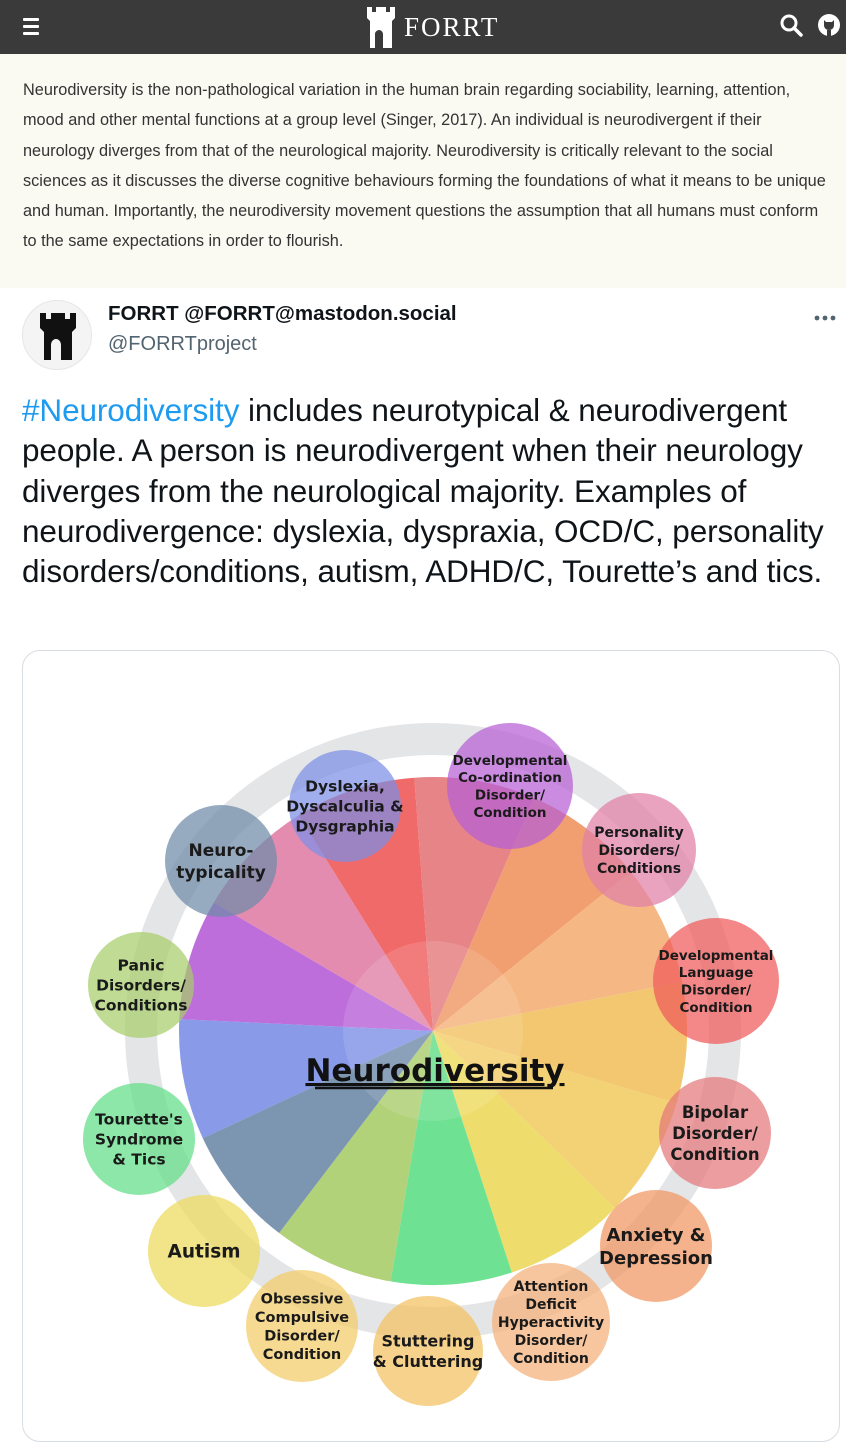  Describe the element at coordinates (302, 1318) in the screenshot. I see `condition-label: Compulsive` at that location.